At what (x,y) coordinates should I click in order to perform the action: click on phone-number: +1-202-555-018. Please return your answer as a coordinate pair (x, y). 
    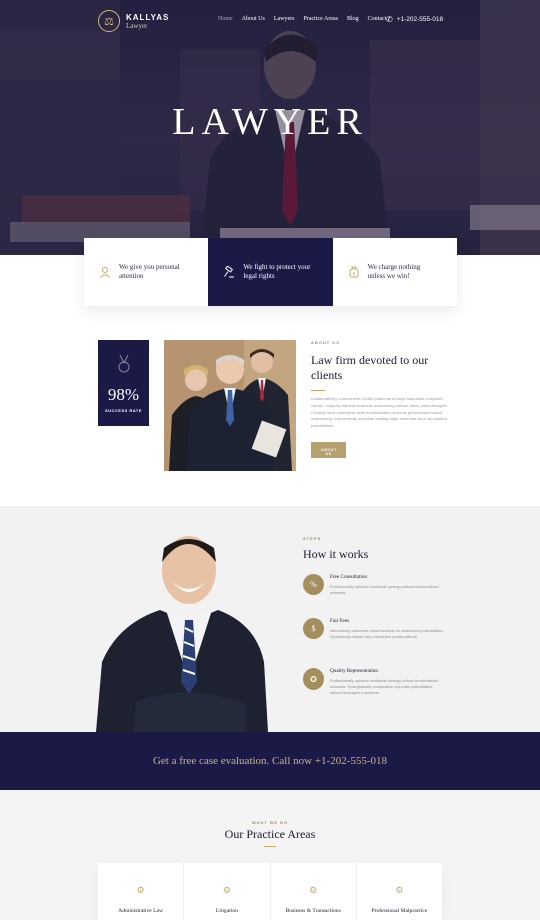
    Looking at the image, I should click on (420, 19).